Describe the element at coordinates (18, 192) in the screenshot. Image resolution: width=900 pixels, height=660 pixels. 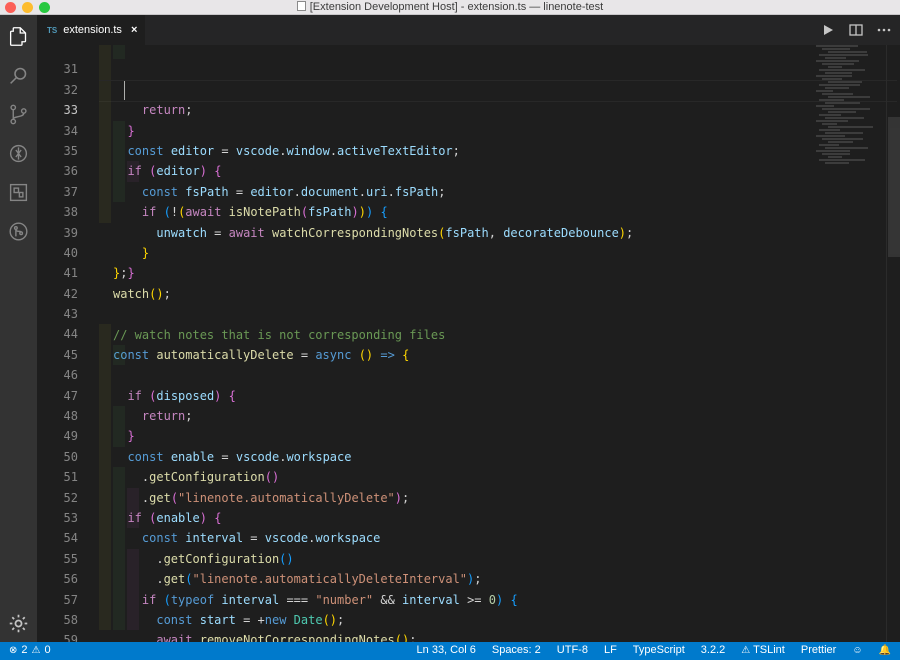
I see `extensions-icon` at that location.